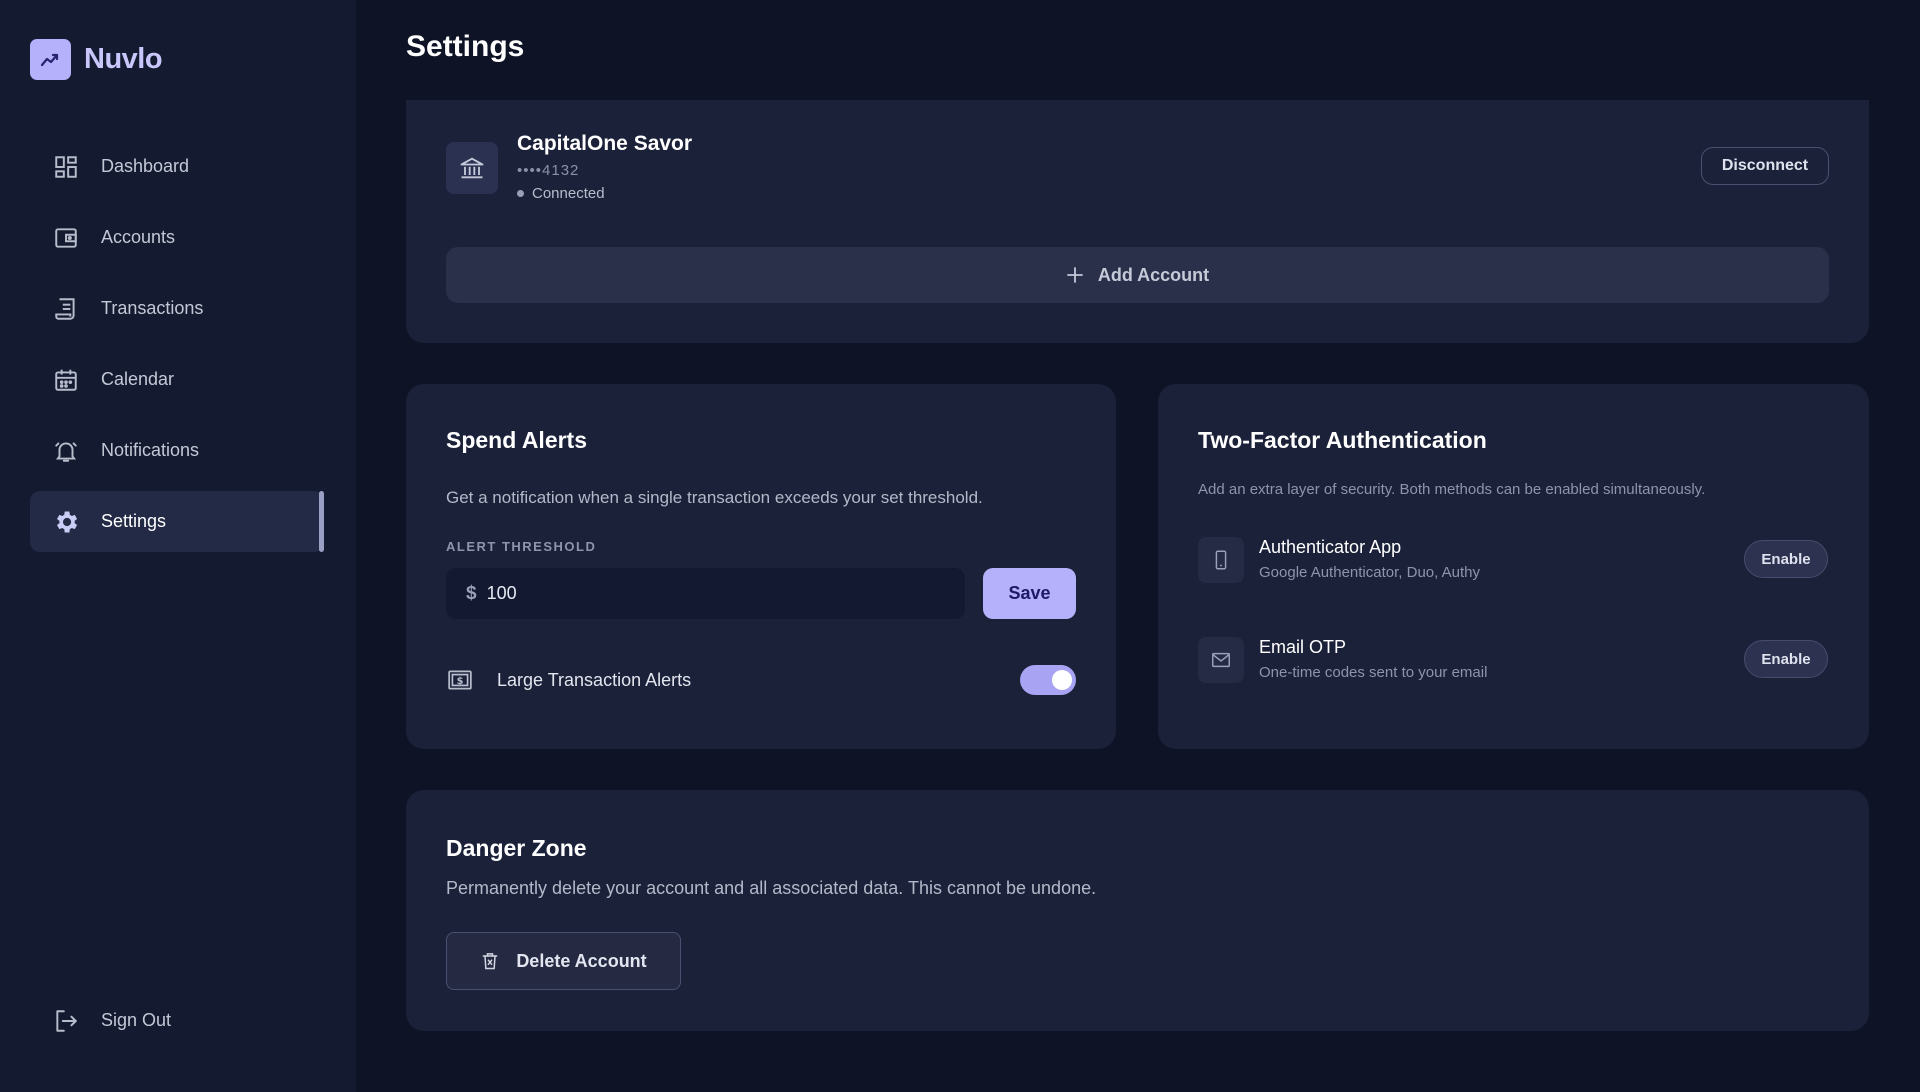 This screenshot has height=1092, width=1920. Describe the element at coordinates (471, 593) in the screenshot. I see `currency-symbol: $` at that location.